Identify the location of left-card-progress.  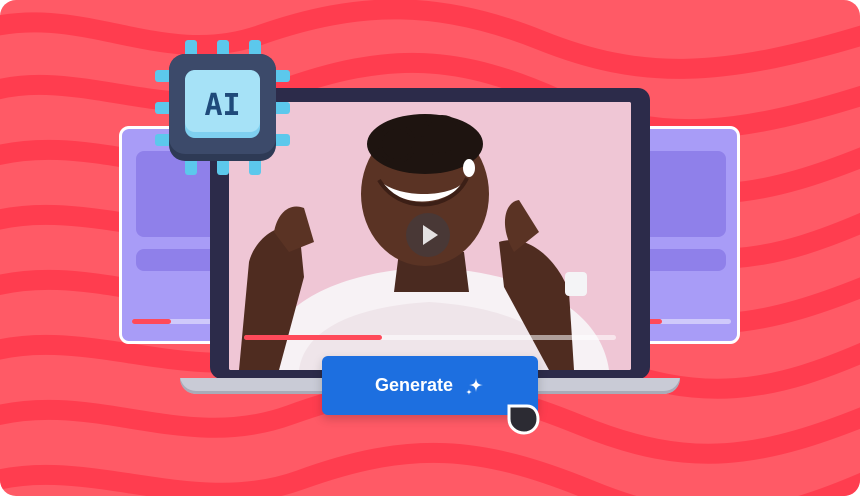
(175, 321).